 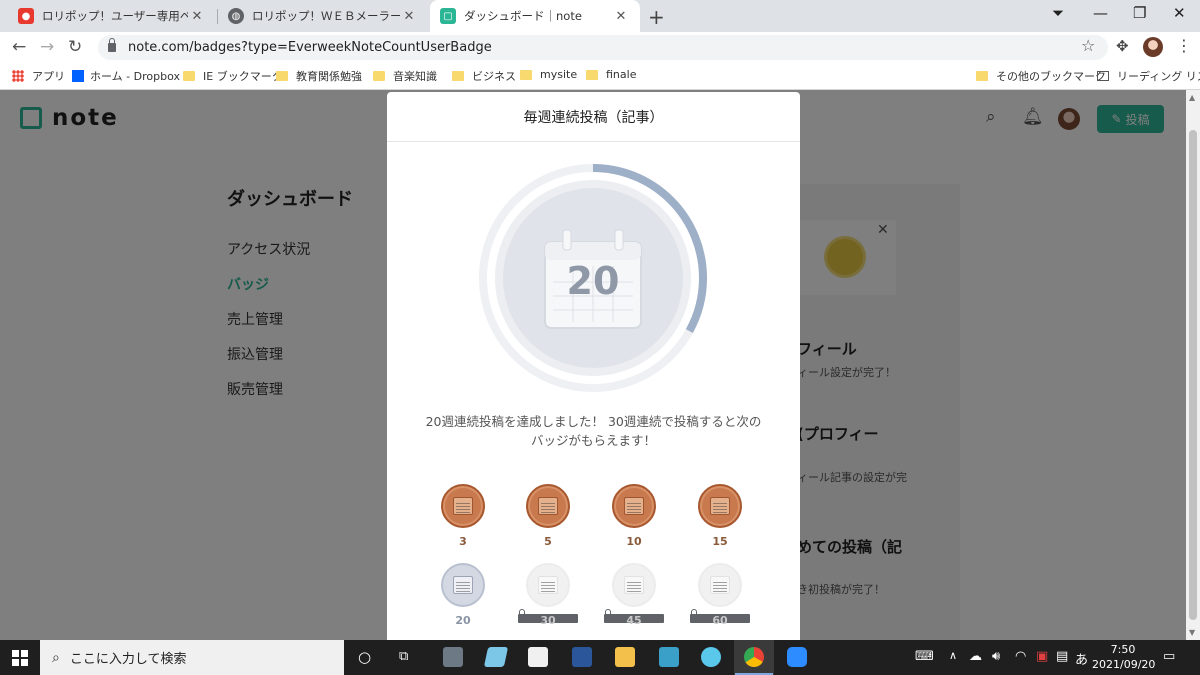 I want to click on badge-5-icon, so click(x=548, y=506).